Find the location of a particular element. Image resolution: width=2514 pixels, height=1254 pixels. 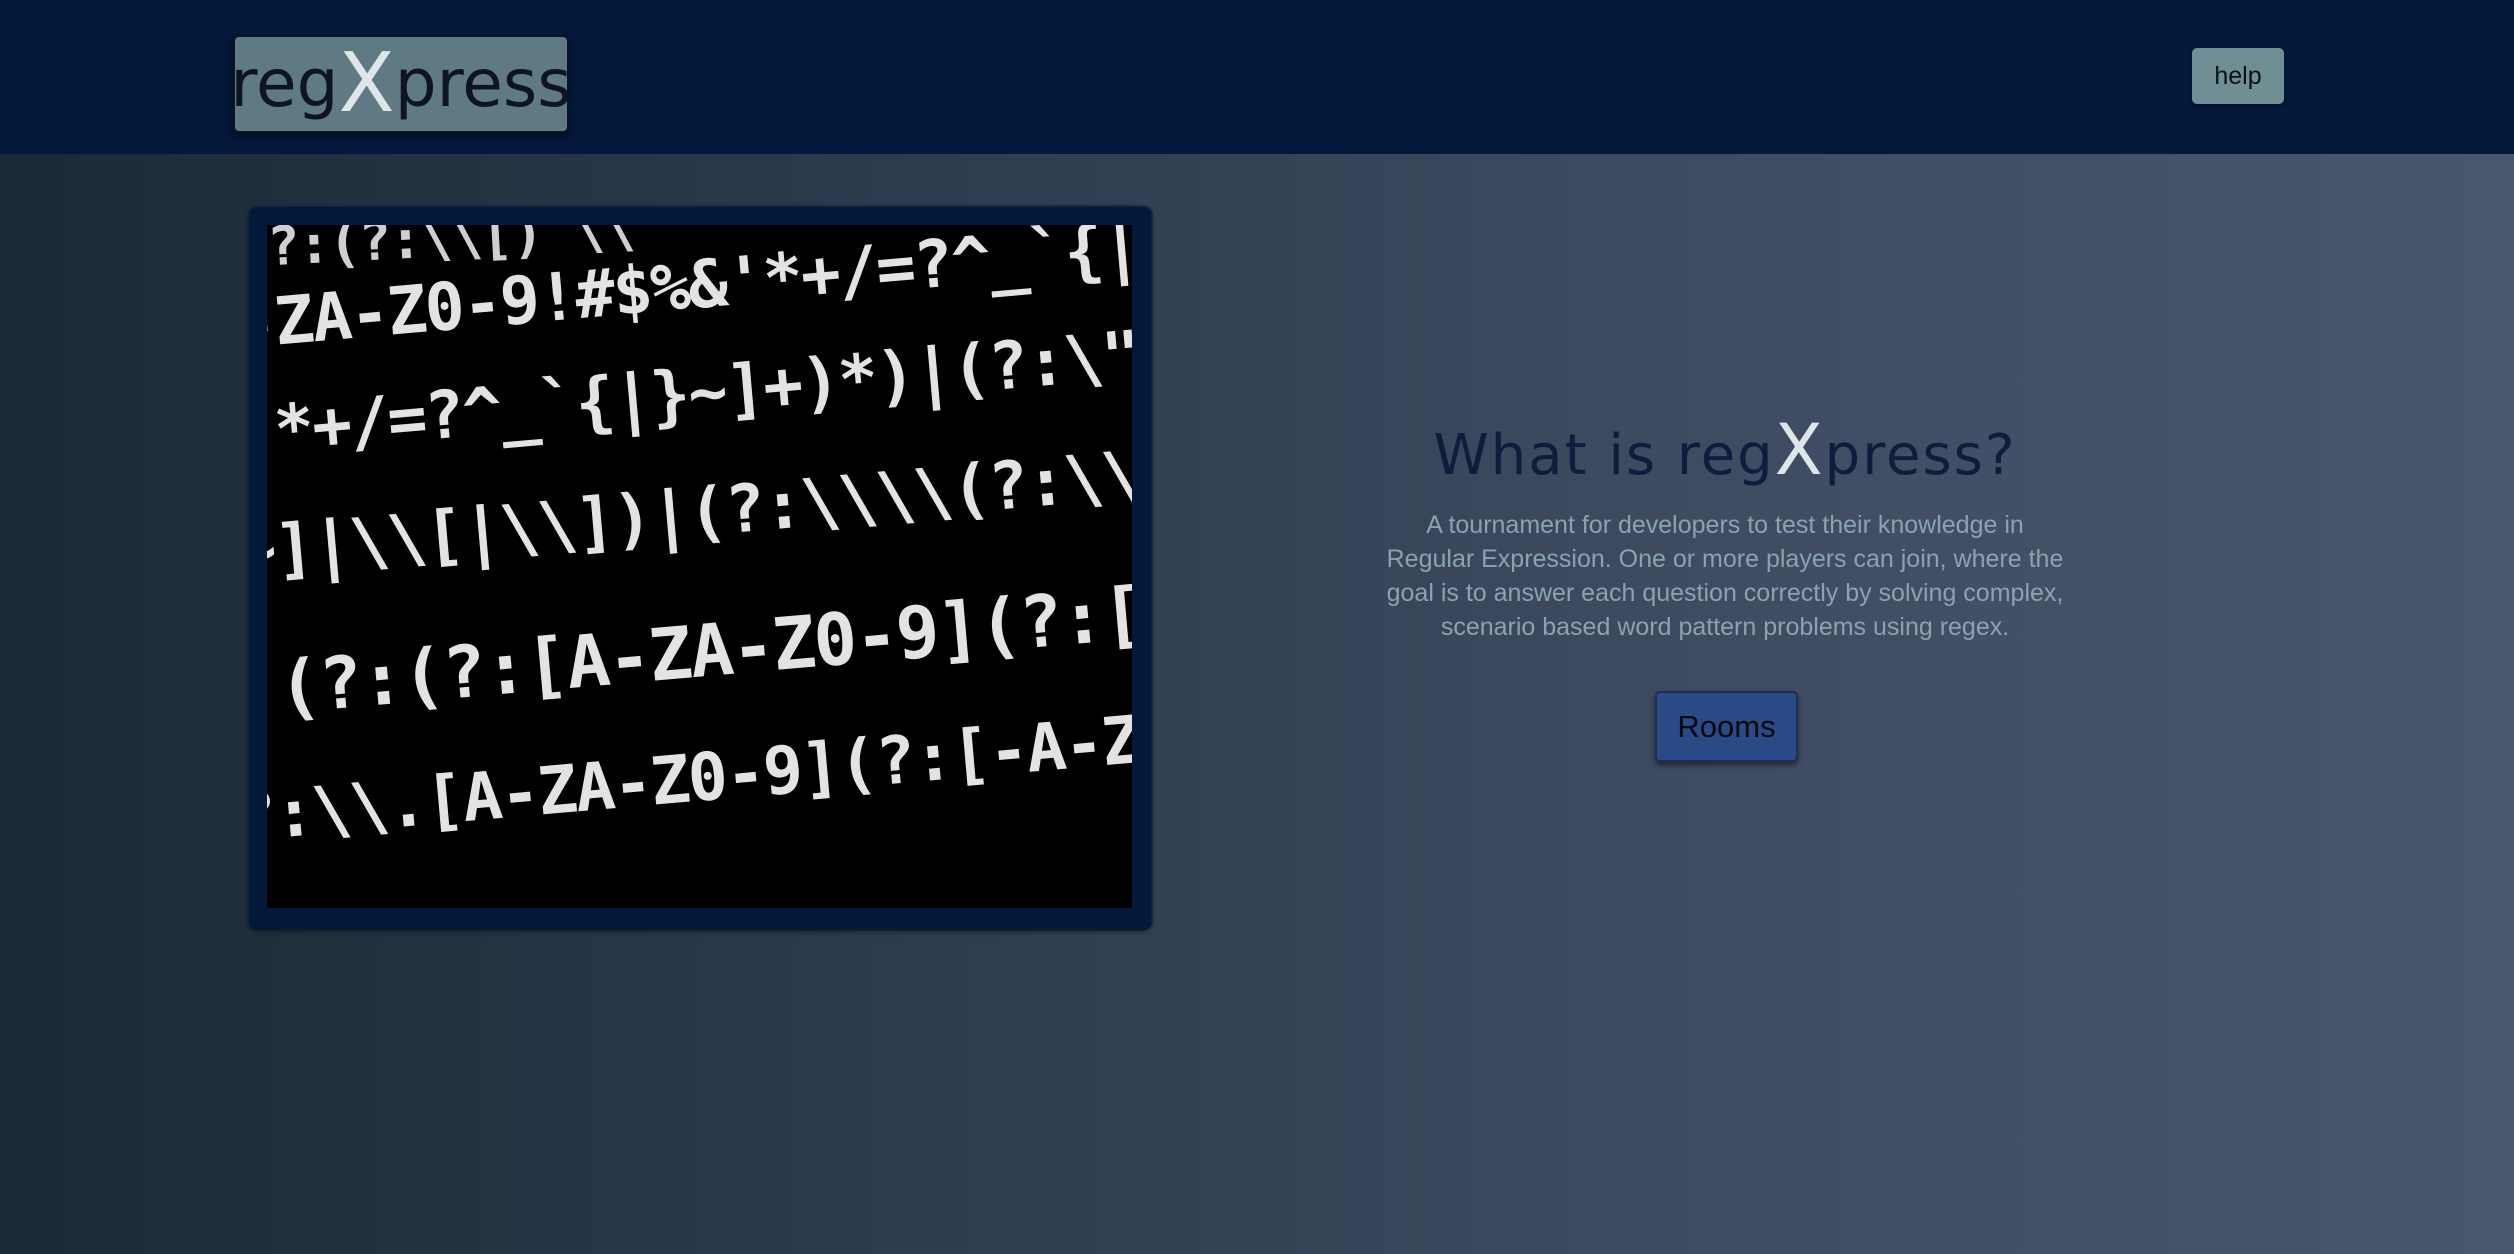

about-title-suffix: press? is located at coordinates (1920, 455).